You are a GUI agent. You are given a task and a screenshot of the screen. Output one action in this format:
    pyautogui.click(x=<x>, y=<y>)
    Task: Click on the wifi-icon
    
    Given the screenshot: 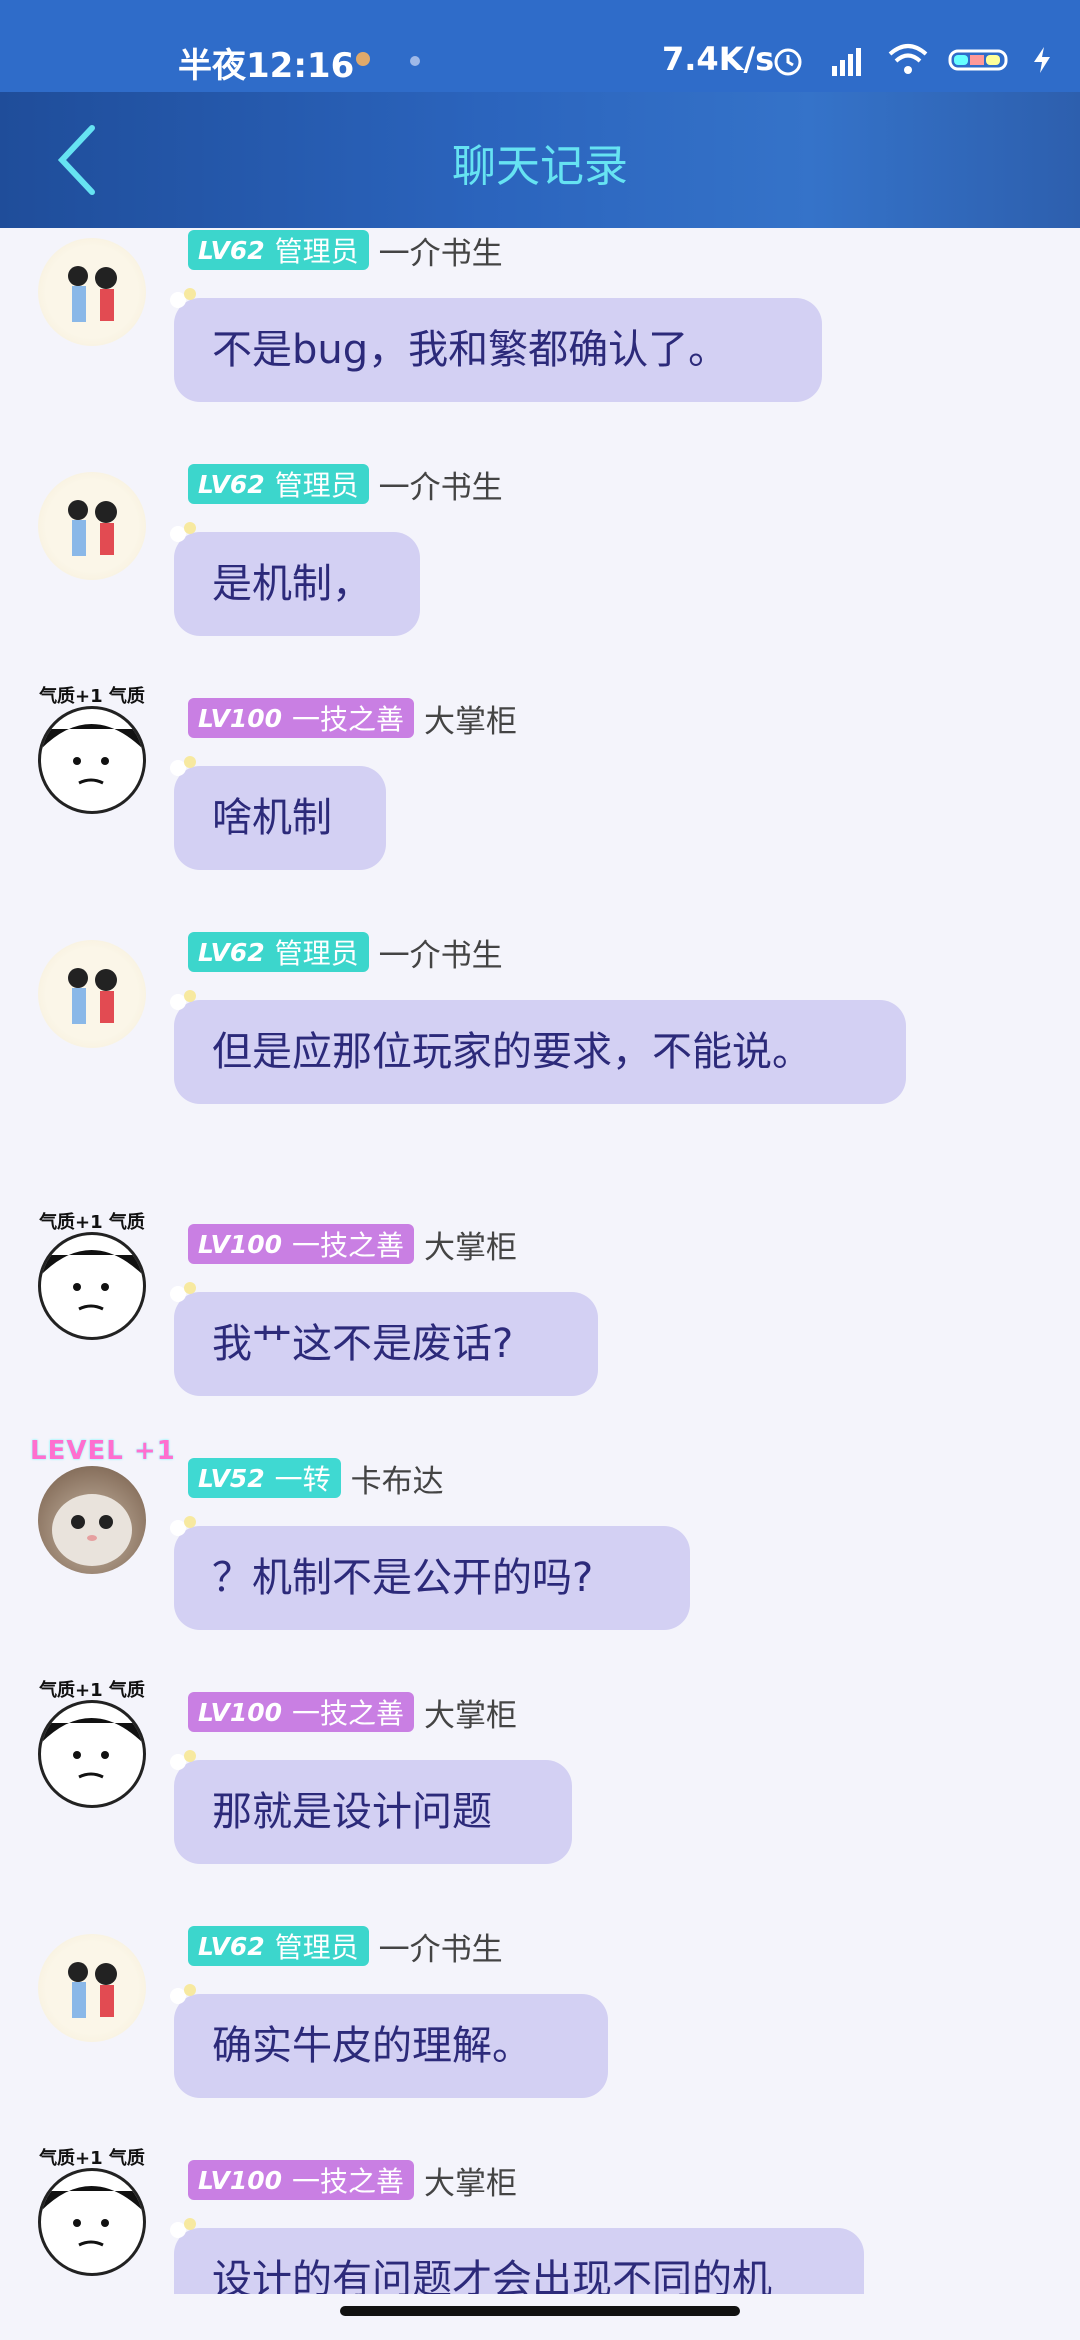 What is the action you would take?
    pyautogui.click(x=908, y=59)
    